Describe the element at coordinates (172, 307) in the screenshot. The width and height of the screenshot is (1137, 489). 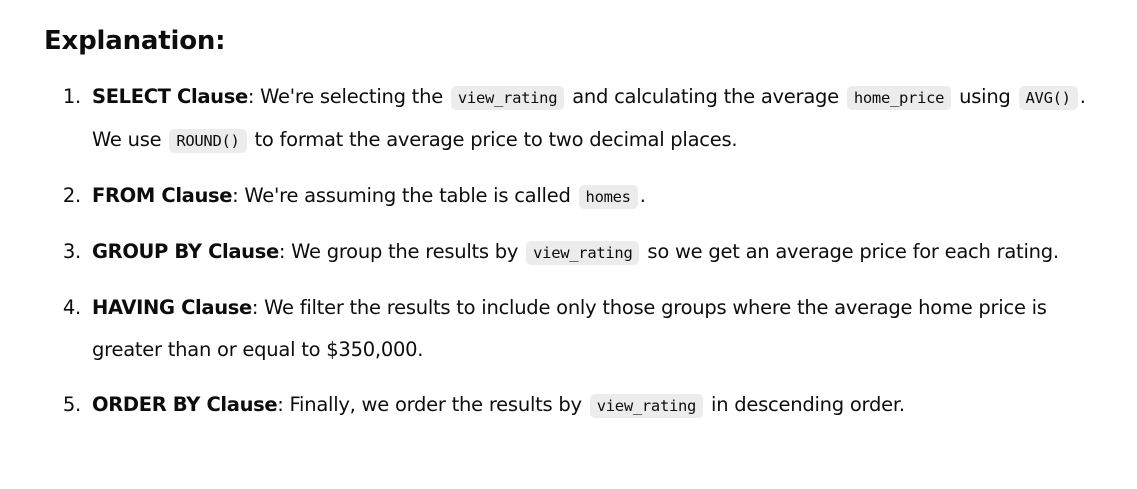
I see `clause-name: HAVING Clause` at that location.